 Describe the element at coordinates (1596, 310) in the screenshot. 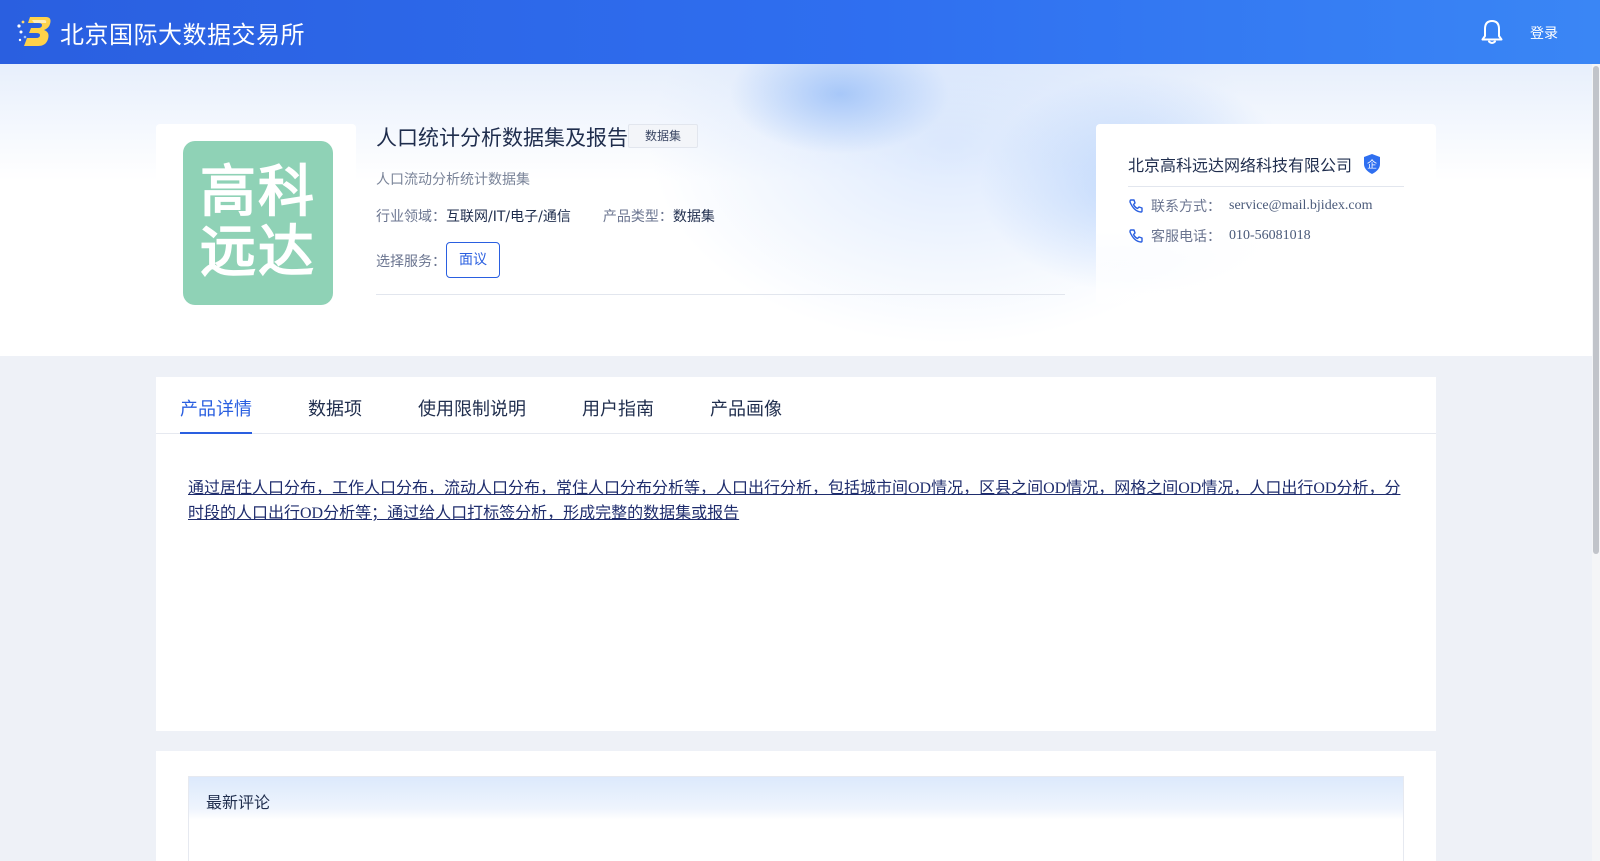

I see `scrollbar-thumb` at that location.